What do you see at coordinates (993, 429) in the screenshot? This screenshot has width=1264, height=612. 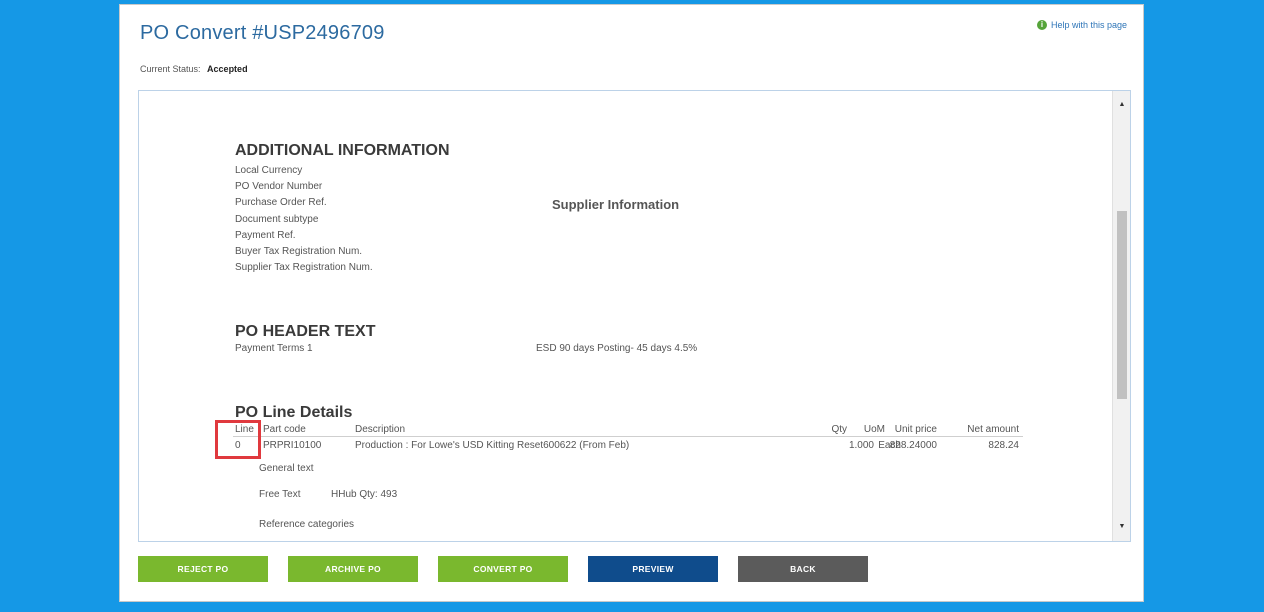 I see `col-net-amount: Net amount` at bounding box center [993, 429].